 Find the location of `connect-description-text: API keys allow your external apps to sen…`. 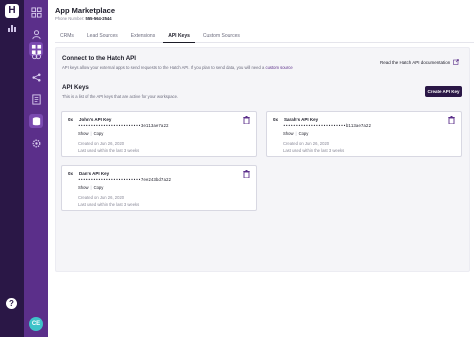

connect-description-text: API keys allow your external apps to sen… is located at coordinates (163, 67).